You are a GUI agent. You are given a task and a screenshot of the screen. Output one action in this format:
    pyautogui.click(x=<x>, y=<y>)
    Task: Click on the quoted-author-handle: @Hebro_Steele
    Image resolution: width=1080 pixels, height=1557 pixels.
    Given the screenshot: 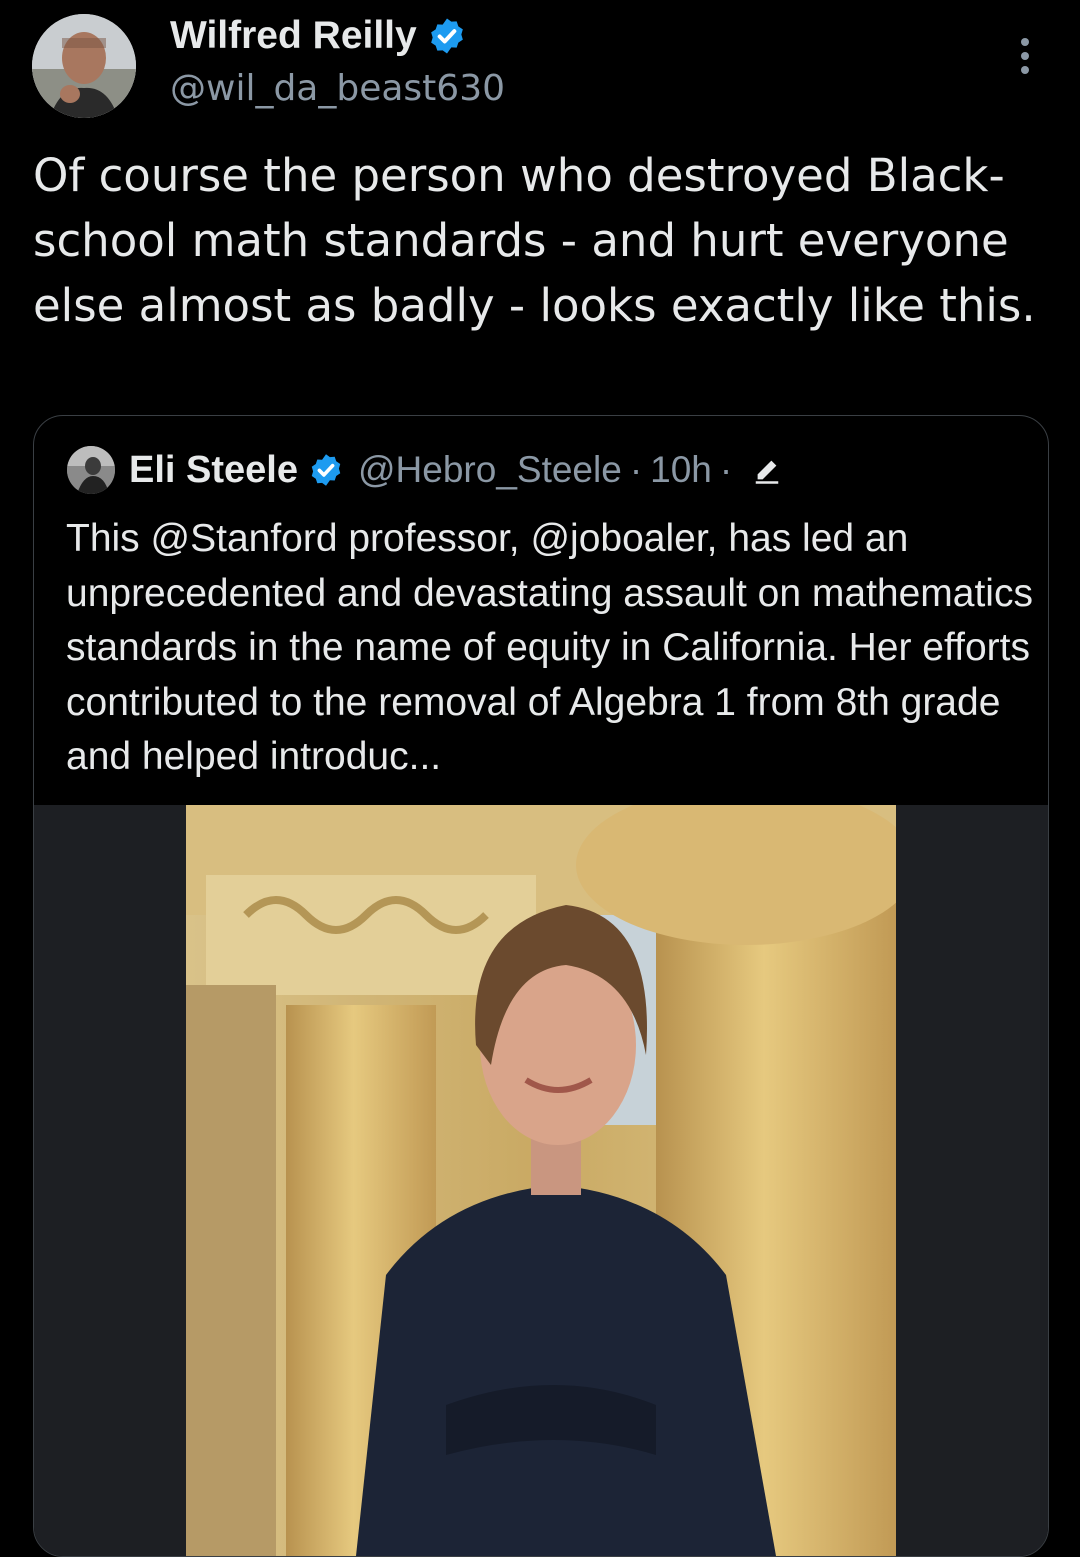 What is the action you would take?
    pyautogui.click(x=490, y=470)
    